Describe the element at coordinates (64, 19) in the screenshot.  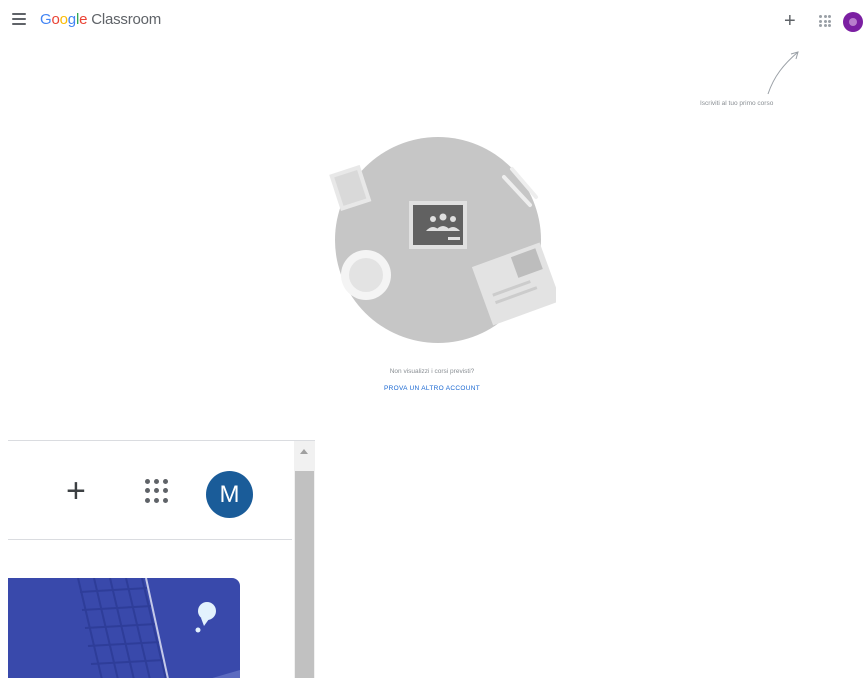
I see `logo-google-text: Google` at that location.